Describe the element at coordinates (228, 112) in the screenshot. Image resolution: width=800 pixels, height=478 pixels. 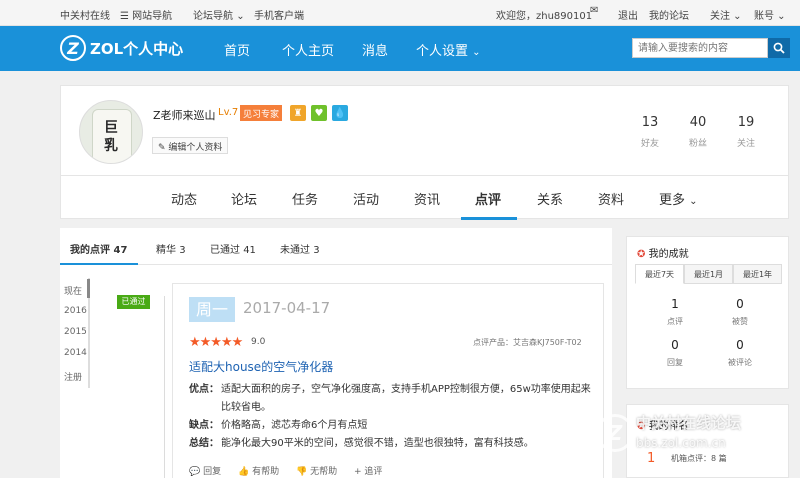
I see `user-level: Lv.7` at that location.